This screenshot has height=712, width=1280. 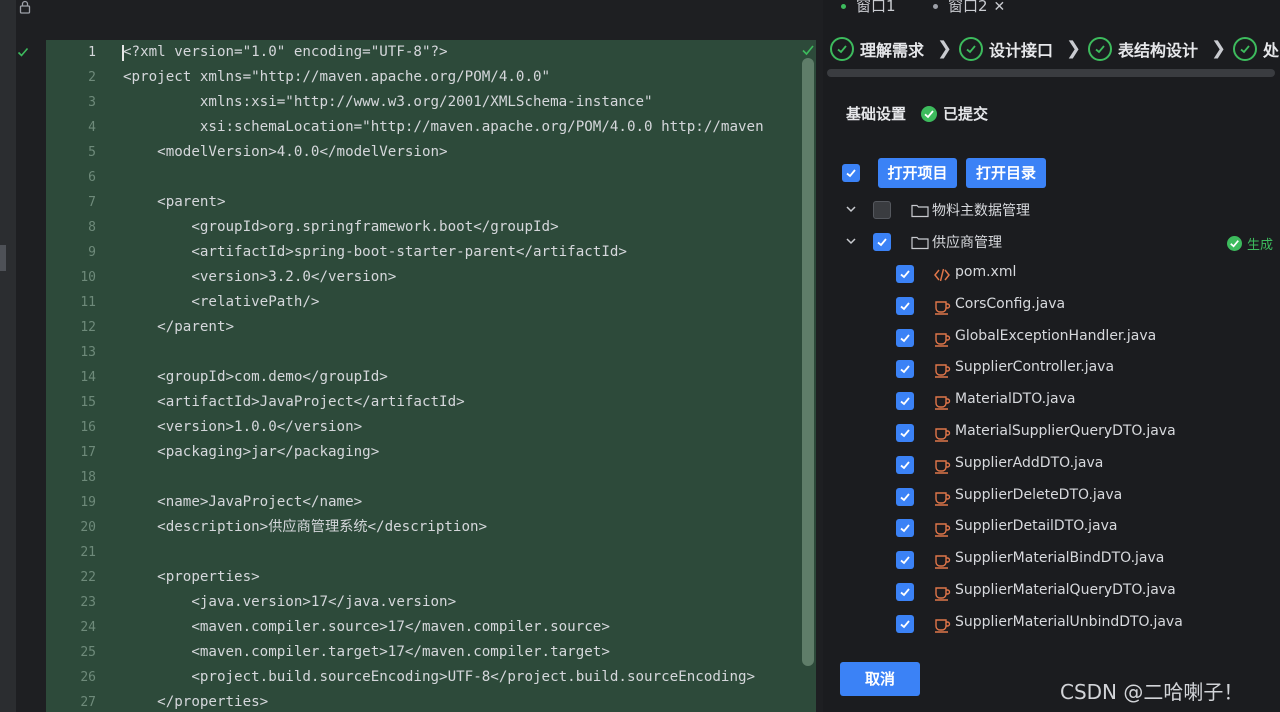 I want to click on code-line: 20 <description>供应商管理系统</description>, so click(x=426, y=527).